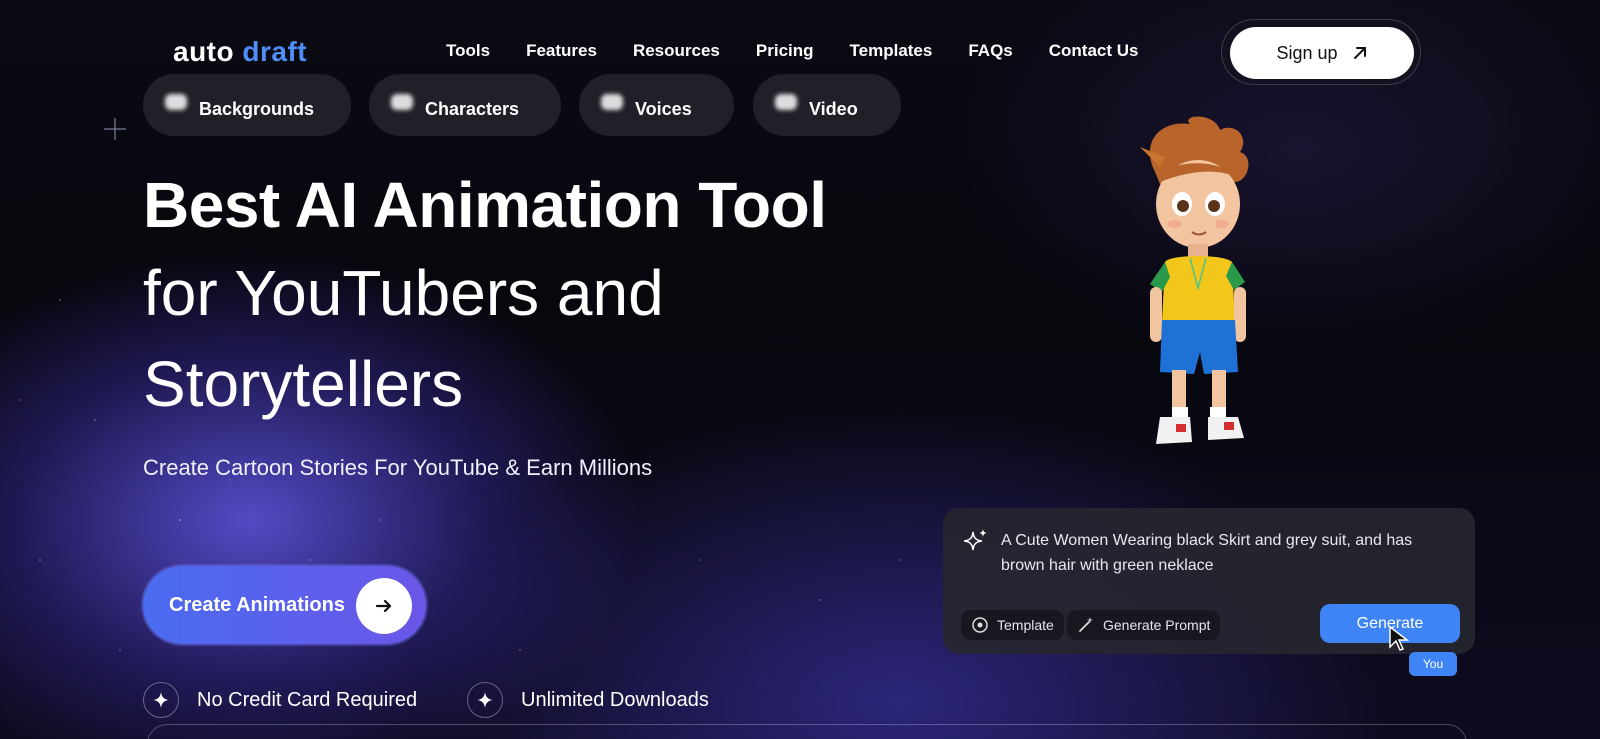 The image size is (1600, 739). Describe the element at coordinates (891, 51) in the screenshot. I see `nav-link-templates: Templates` at that location.